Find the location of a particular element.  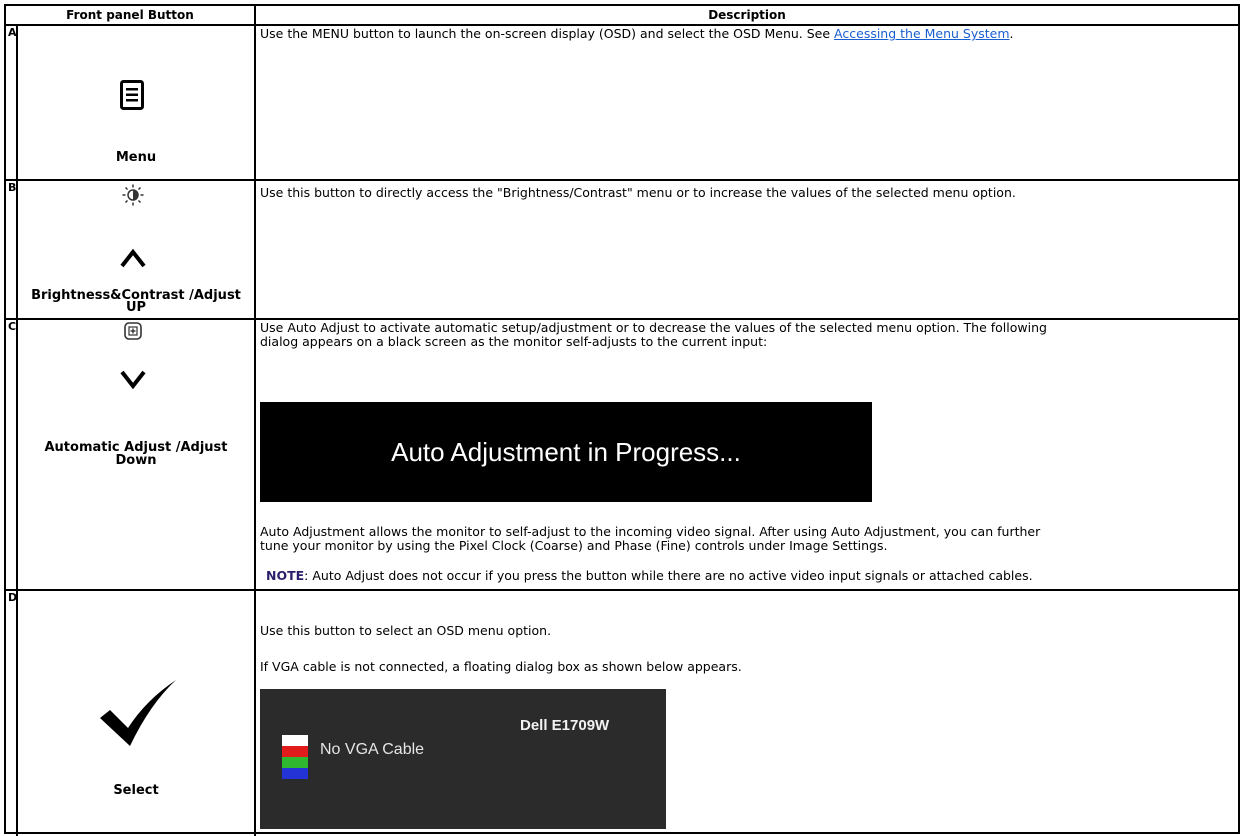

row-c-button-cell: Automatic Adjust /Adjust Down is located at coordinates (136, 454).